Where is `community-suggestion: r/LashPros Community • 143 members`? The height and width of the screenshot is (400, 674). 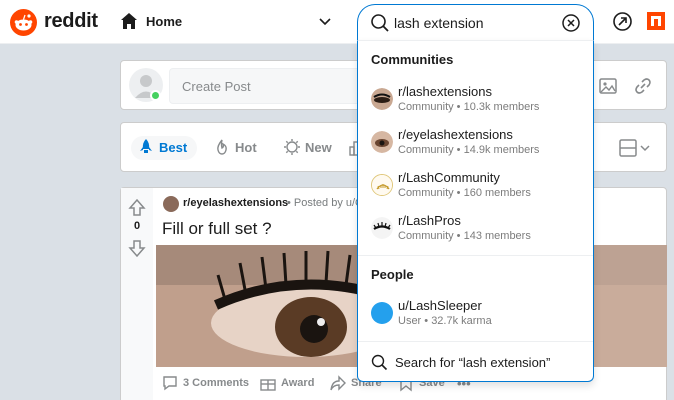
community-suggestion: r/LashPros Community • 143 members is located at coordinates (475, 230).